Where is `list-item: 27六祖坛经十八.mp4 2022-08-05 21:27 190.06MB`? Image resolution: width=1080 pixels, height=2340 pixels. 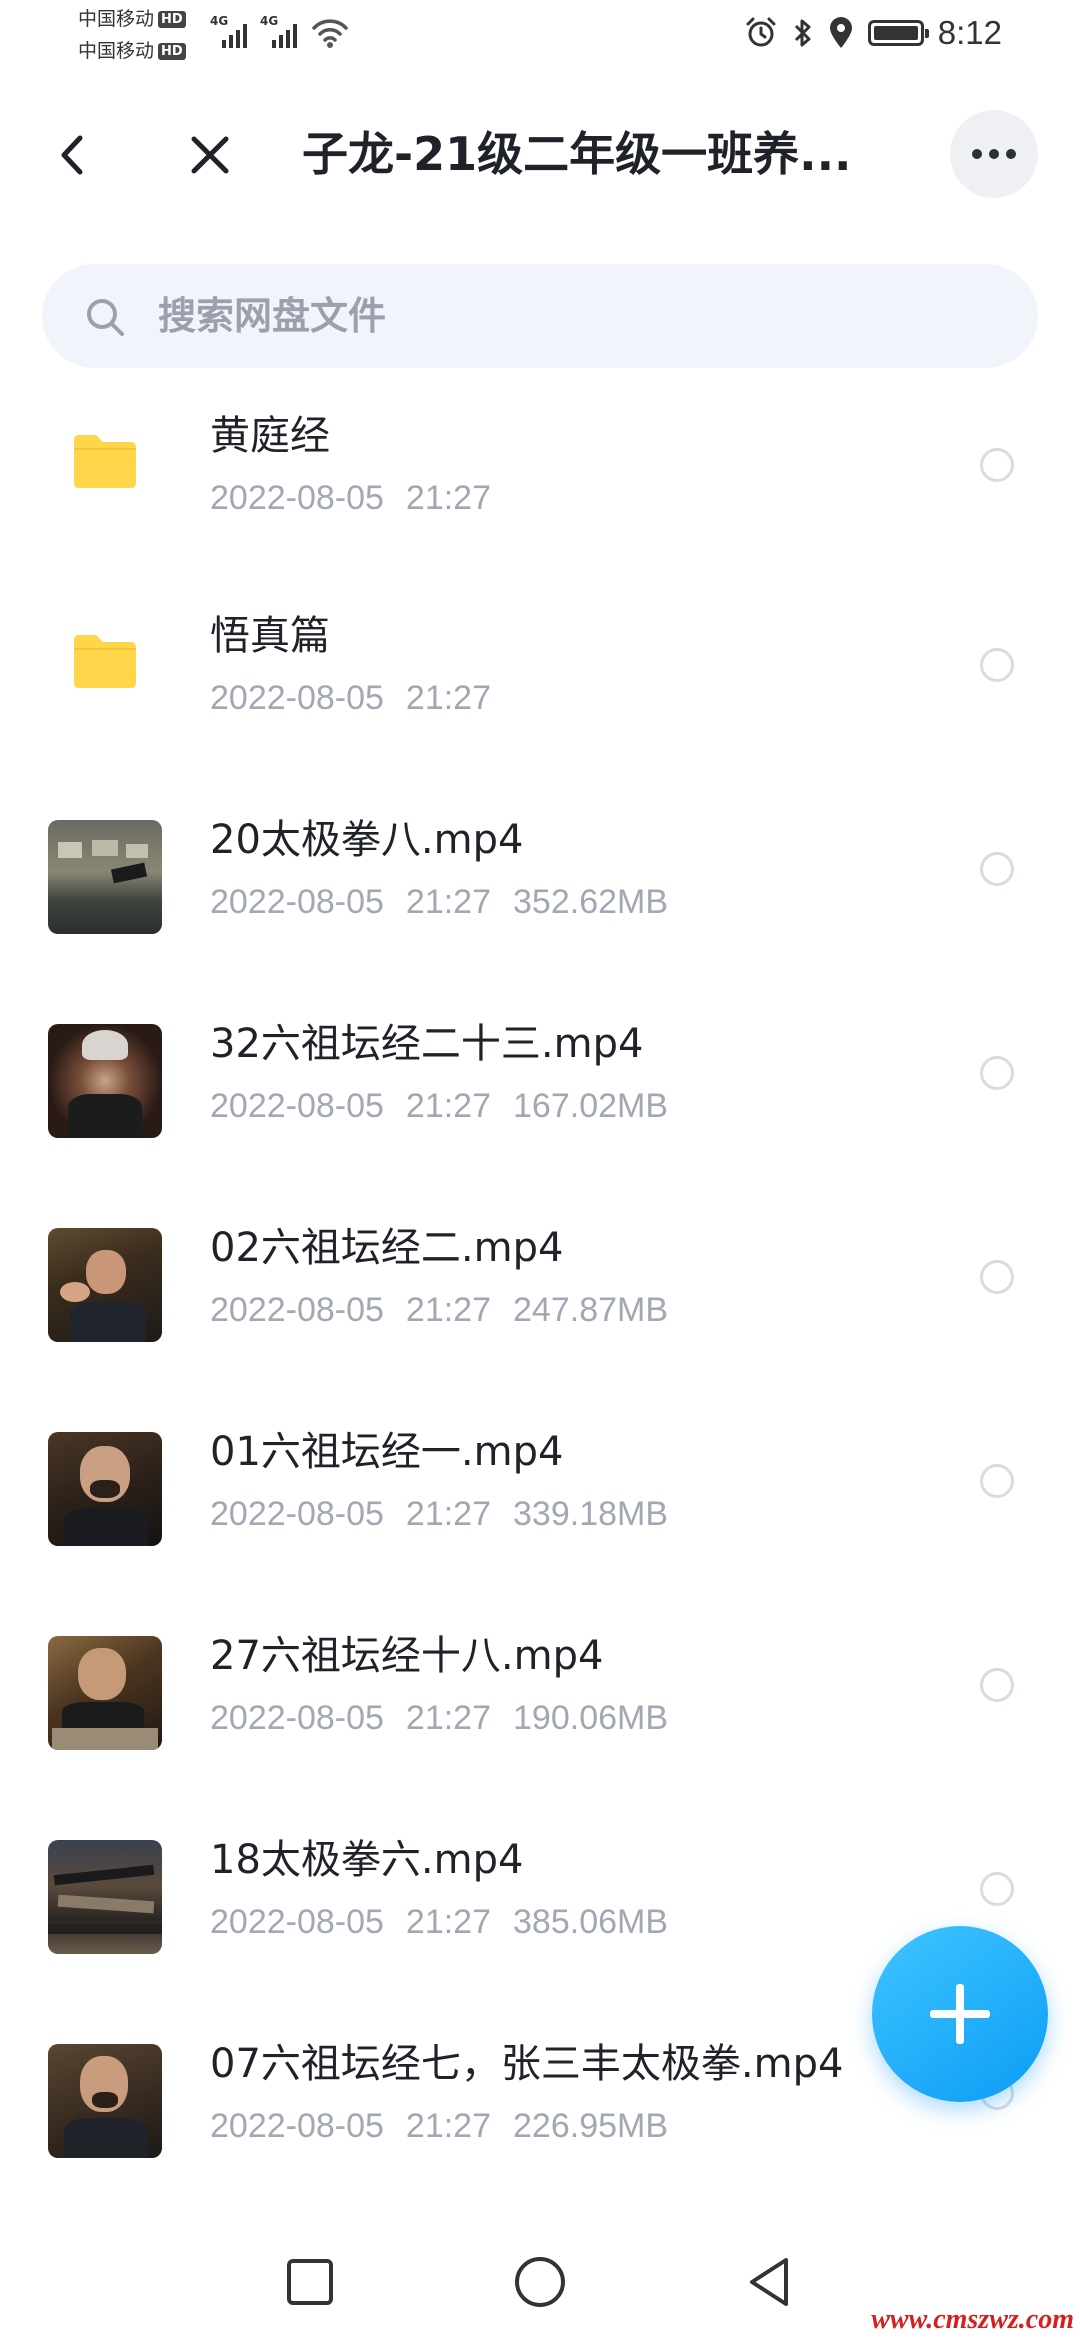 list-item: 27六祖坛经十八.mp4 2022-08-05 21:27 190.06MB is located at coordinates (540, 1698).